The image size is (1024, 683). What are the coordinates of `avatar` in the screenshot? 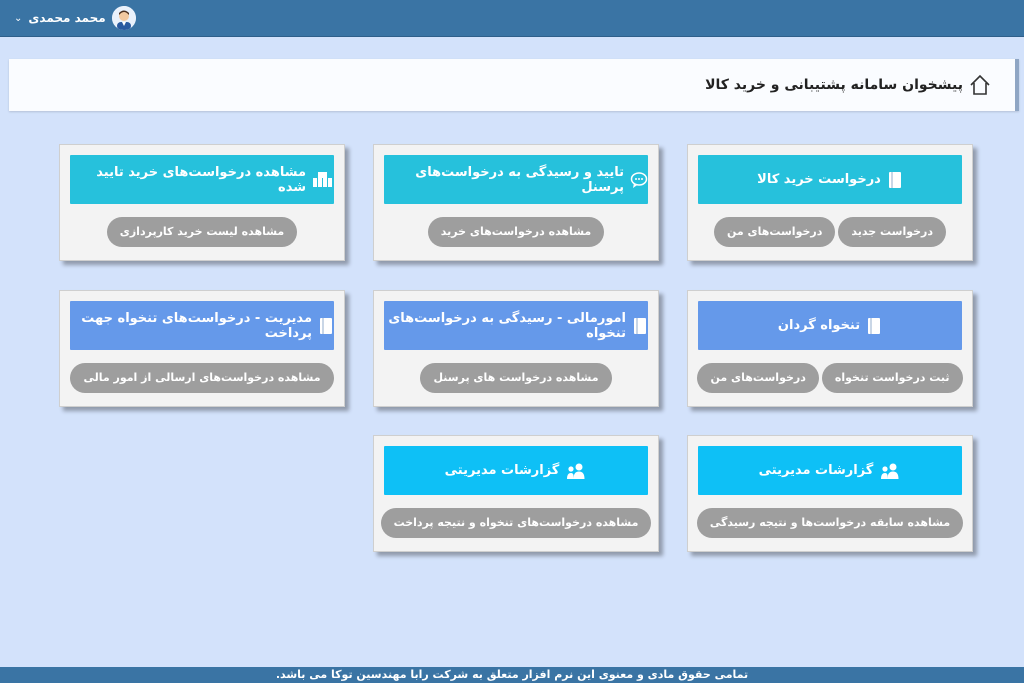 It's located at (123, 18).